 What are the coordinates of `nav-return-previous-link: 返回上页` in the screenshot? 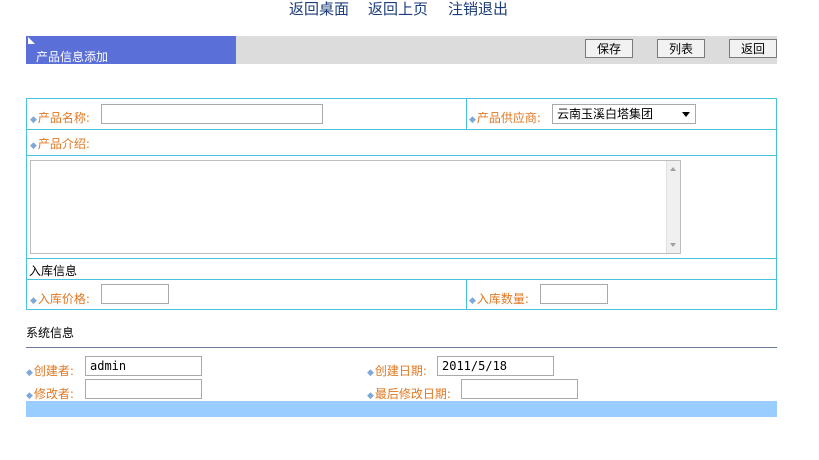 It's located at (398, 9).